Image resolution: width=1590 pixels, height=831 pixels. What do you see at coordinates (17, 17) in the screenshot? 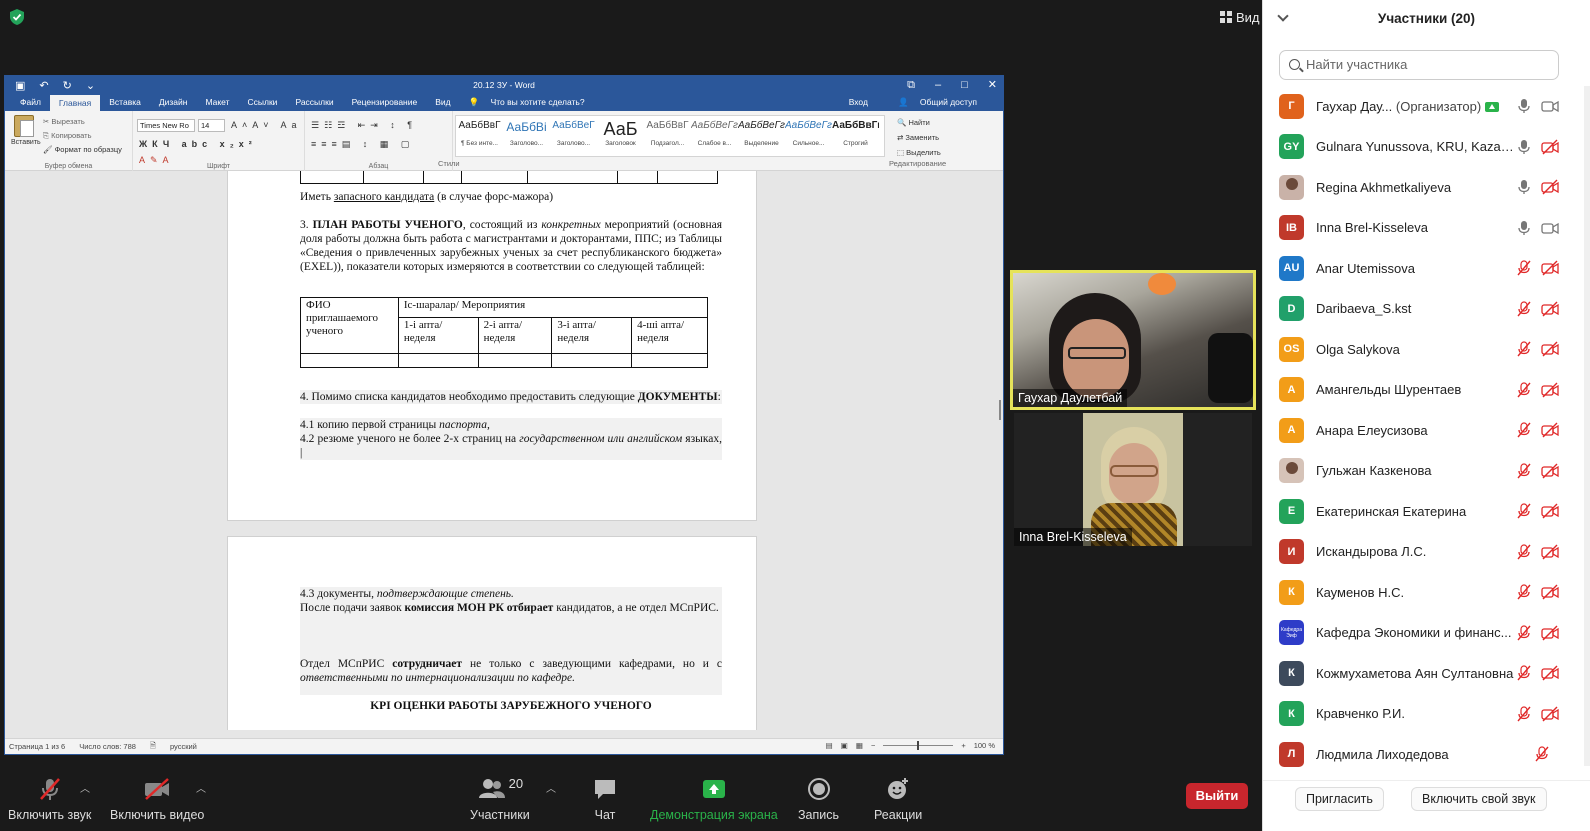
I see `encryption-shield-icon` at bounding box center [17, 17].